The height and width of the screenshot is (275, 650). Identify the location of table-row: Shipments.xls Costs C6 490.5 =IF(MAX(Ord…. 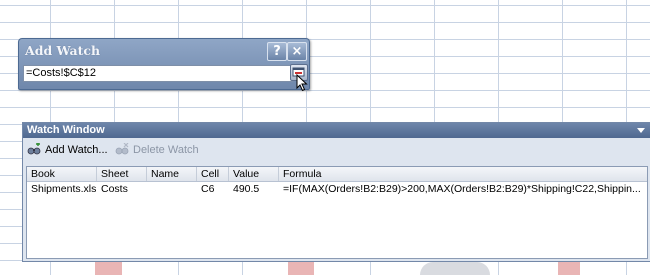
(337, 189).